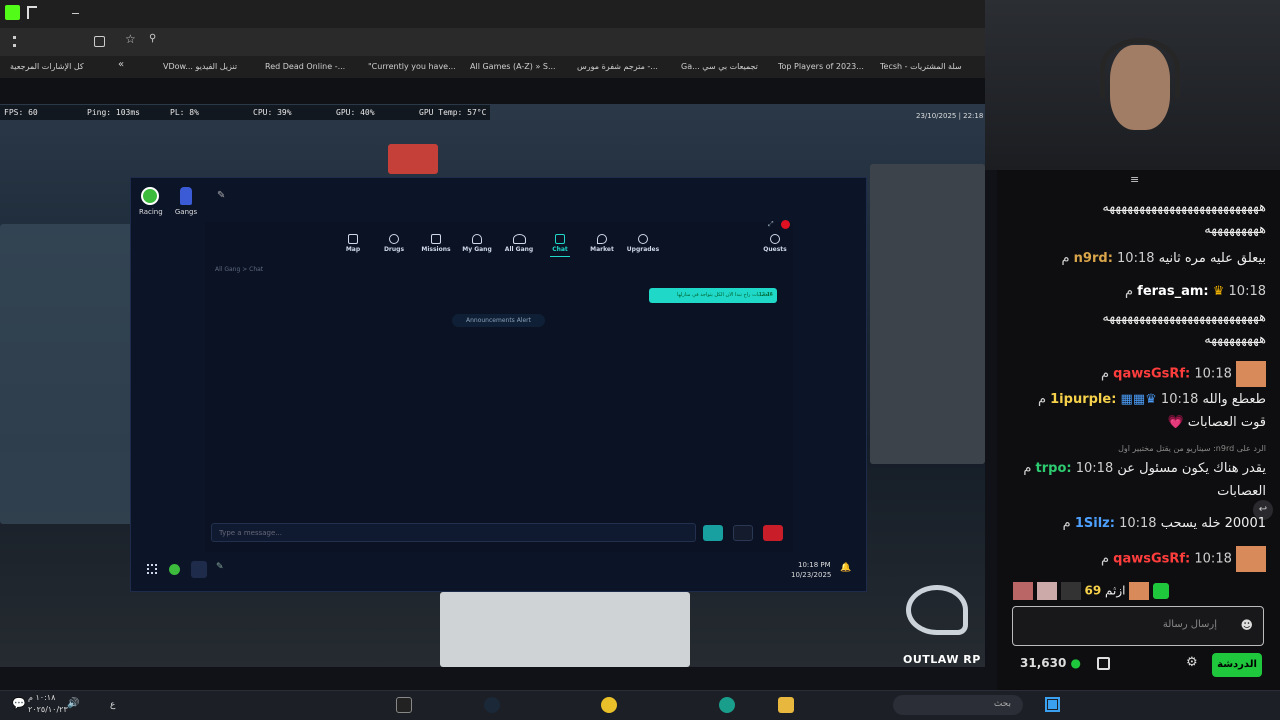  Describe the element at coordinates (99, 41) in the screenshot. I see `extensions-icon` at that location.